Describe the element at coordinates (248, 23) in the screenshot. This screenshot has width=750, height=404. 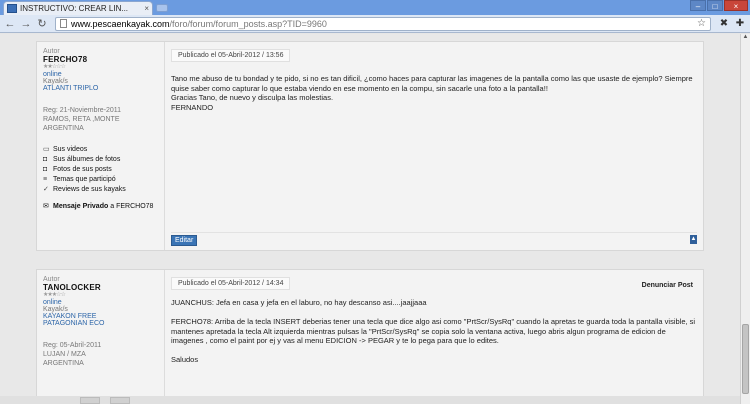
I see `url-path: /foro/forum/forum_posts.asp?TID=9960` at that location.